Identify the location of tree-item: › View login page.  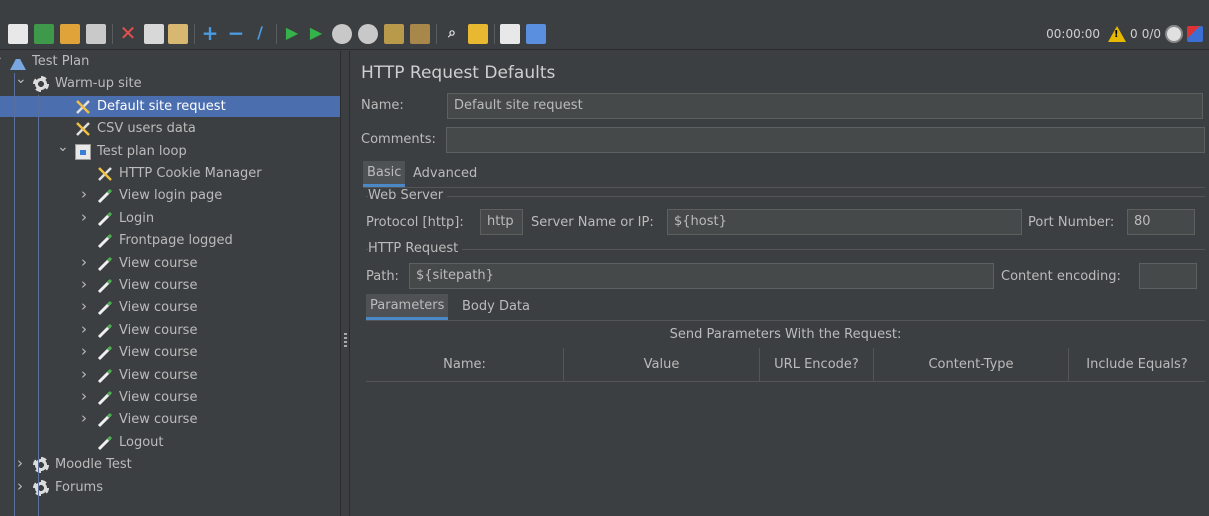
(170, 195).